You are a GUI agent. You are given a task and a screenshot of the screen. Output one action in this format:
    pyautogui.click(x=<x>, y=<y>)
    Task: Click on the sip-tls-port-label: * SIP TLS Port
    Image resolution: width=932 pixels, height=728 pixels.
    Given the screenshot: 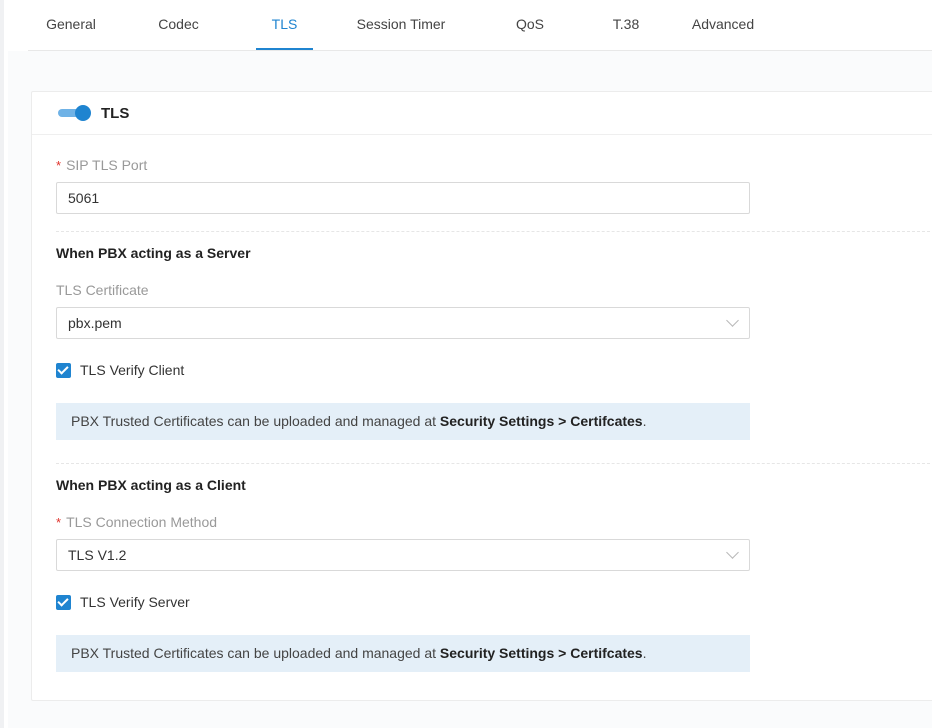 What is the action you would take?
    pyautogui.click(x=101, y=165)
    